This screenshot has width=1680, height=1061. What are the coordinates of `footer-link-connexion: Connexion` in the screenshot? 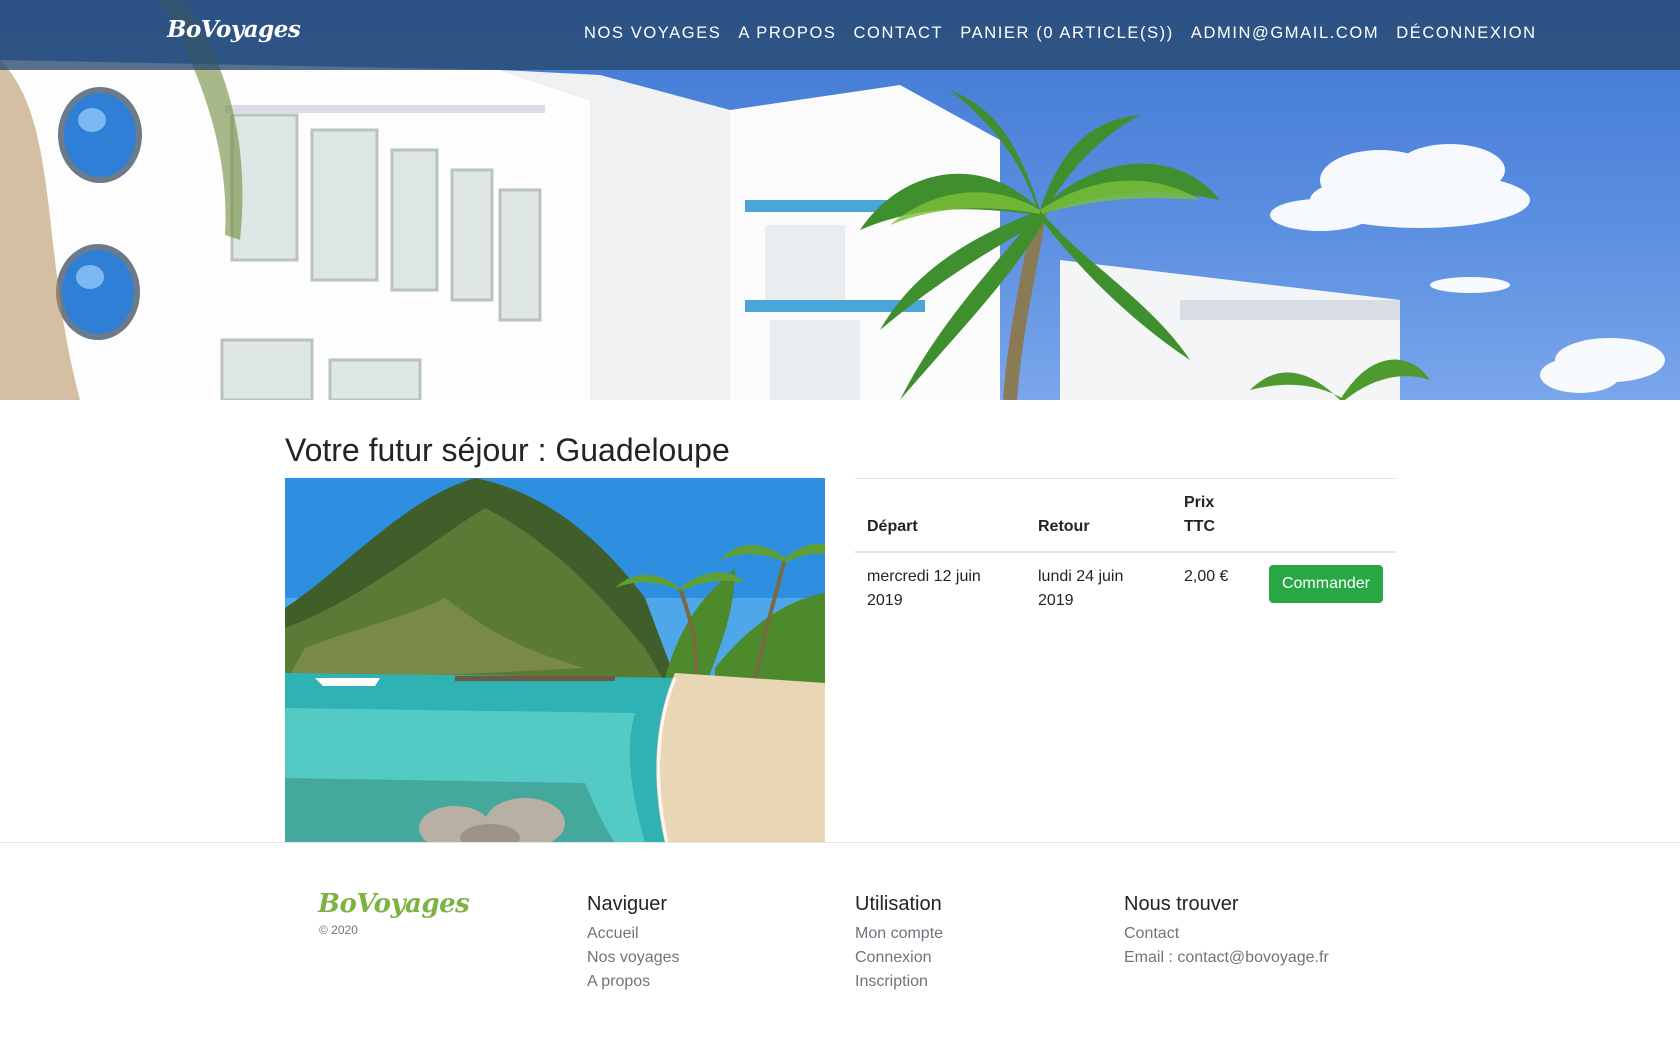 It's located at (899, 958).